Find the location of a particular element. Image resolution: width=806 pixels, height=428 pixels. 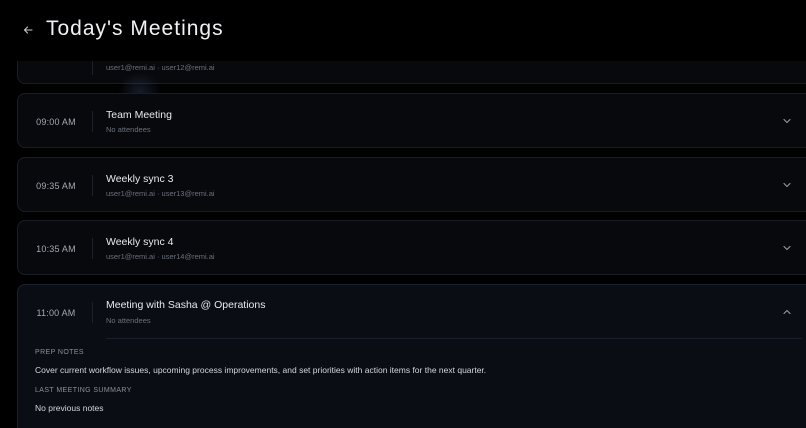

meeting-time: 11:00 AM is located at coordinates (56, 313).